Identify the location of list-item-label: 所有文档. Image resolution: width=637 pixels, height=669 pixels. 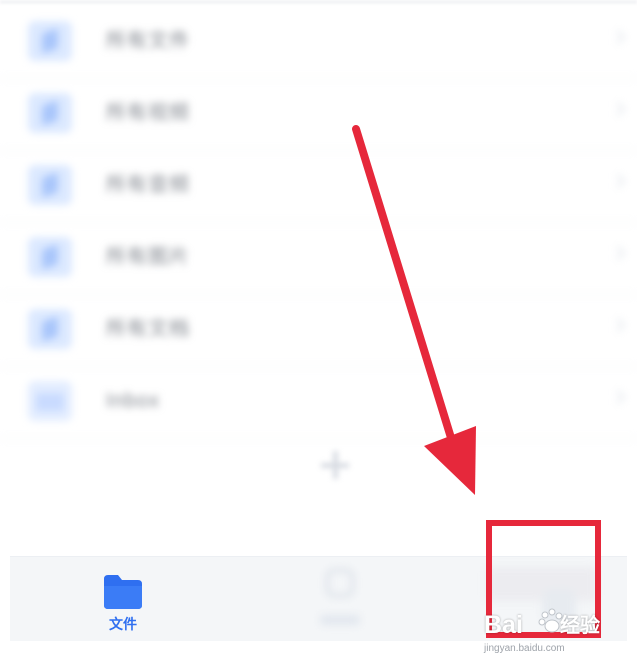
(148, 329).